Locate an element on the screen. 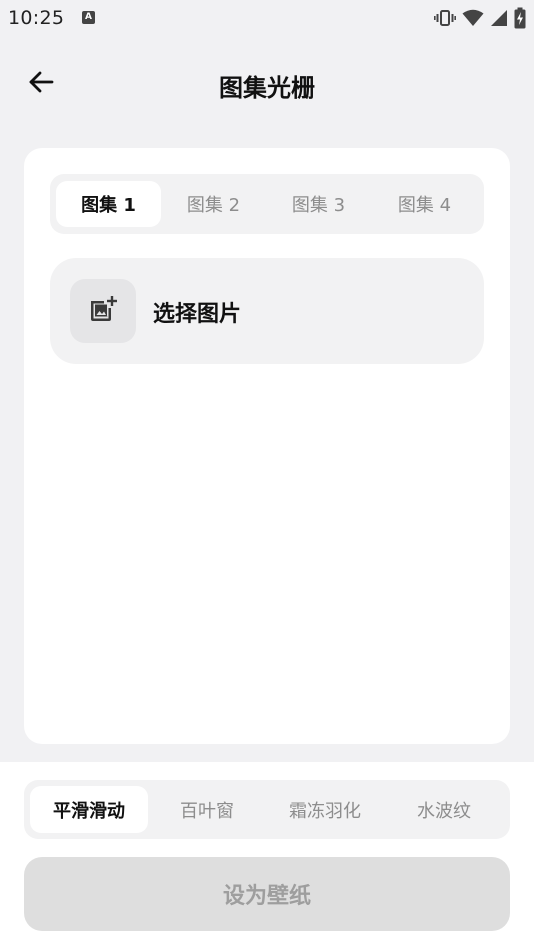 The image size is (534, 949). select-image-button: 选择图片 is located at coordinates (267, 311).